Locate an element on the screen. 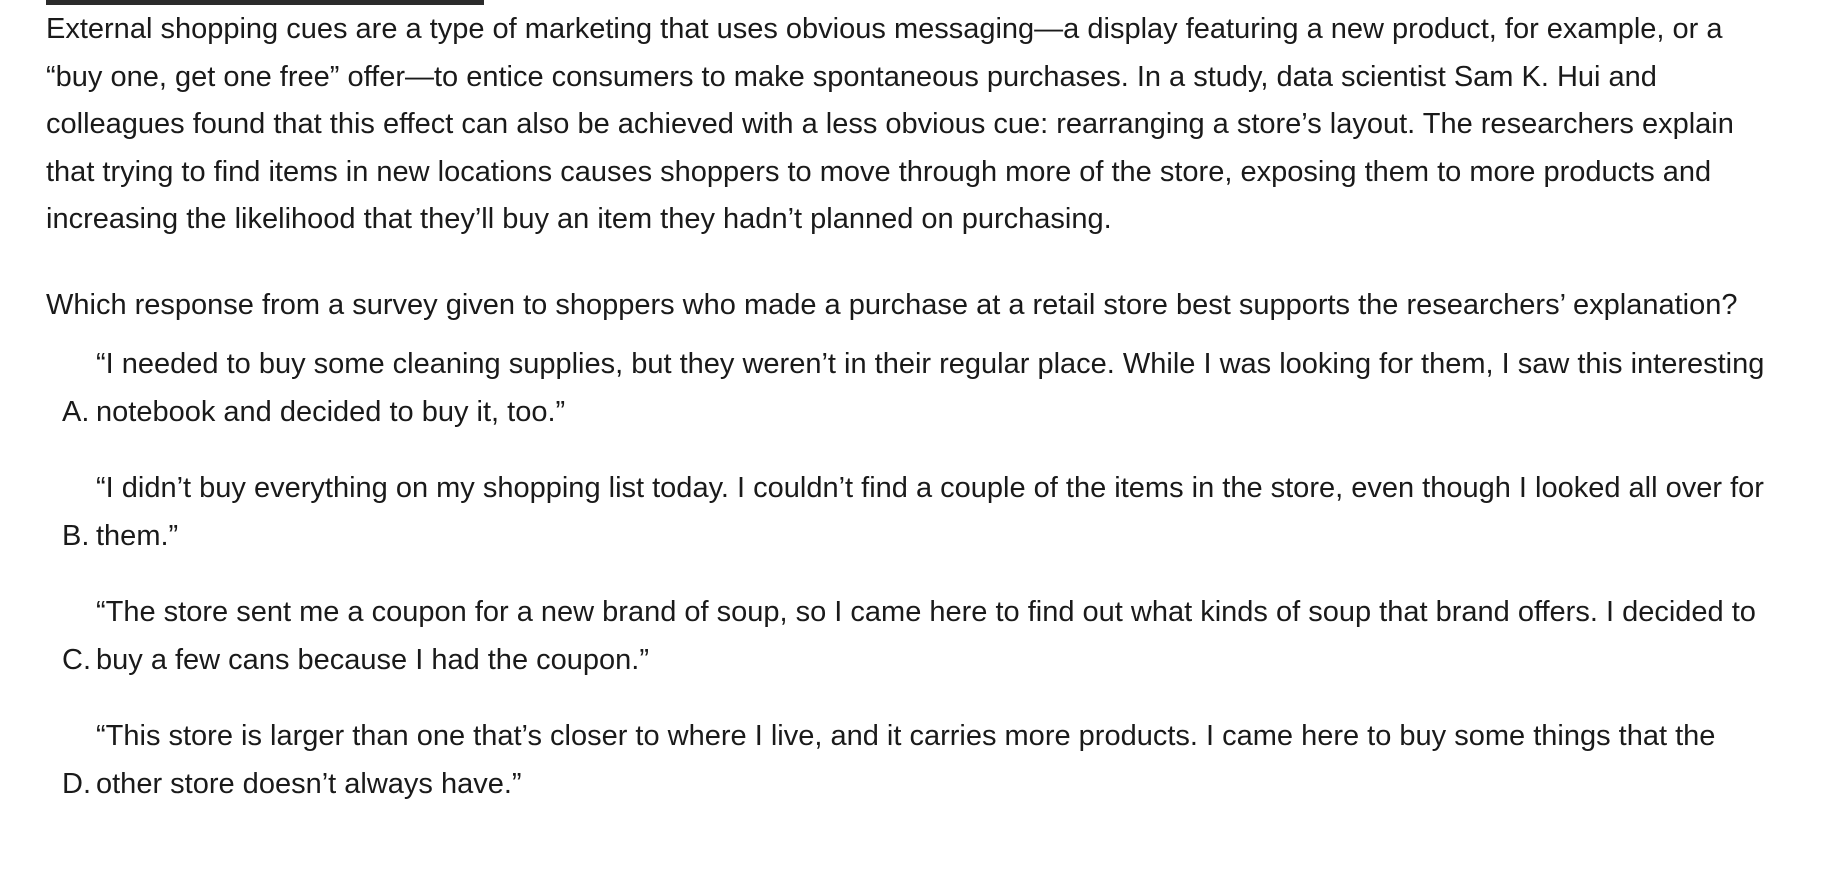 This screenshot has height=883, width=1836. top-divider-bar is located at coordinates (265, 2).